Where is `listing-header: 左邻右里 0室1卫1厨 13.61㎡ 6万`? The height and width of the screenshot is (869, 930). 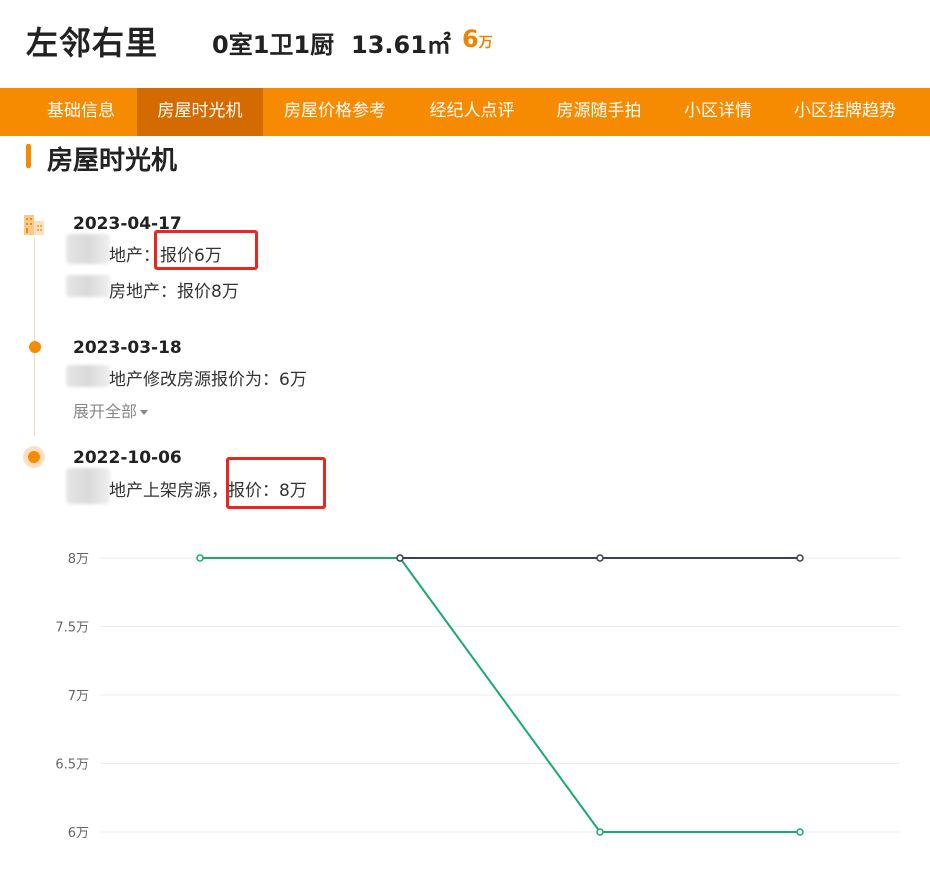 listing-header: 左邻右里 0室1卫1厨 13.61㎡ 6万 is located at coordinates (465, 44).